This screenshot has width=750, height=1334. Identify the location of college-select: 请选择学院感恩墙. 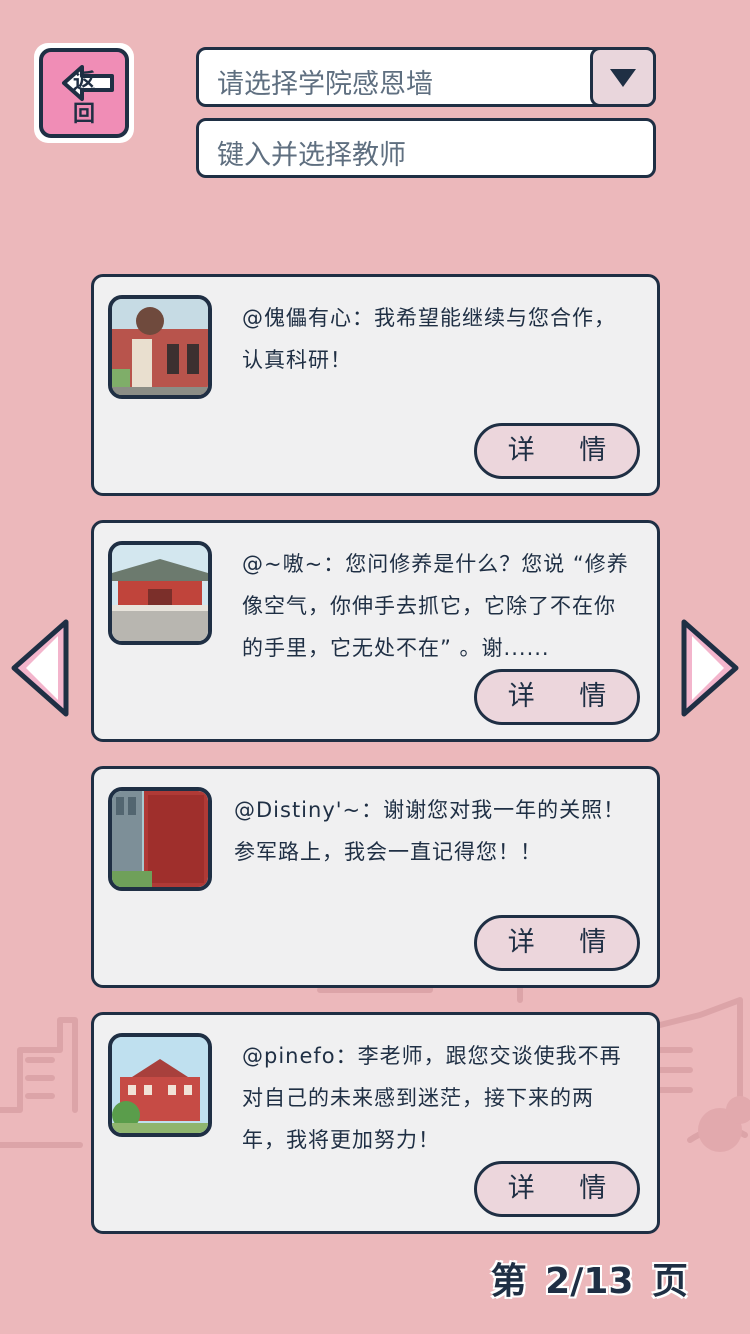
(426, 77).